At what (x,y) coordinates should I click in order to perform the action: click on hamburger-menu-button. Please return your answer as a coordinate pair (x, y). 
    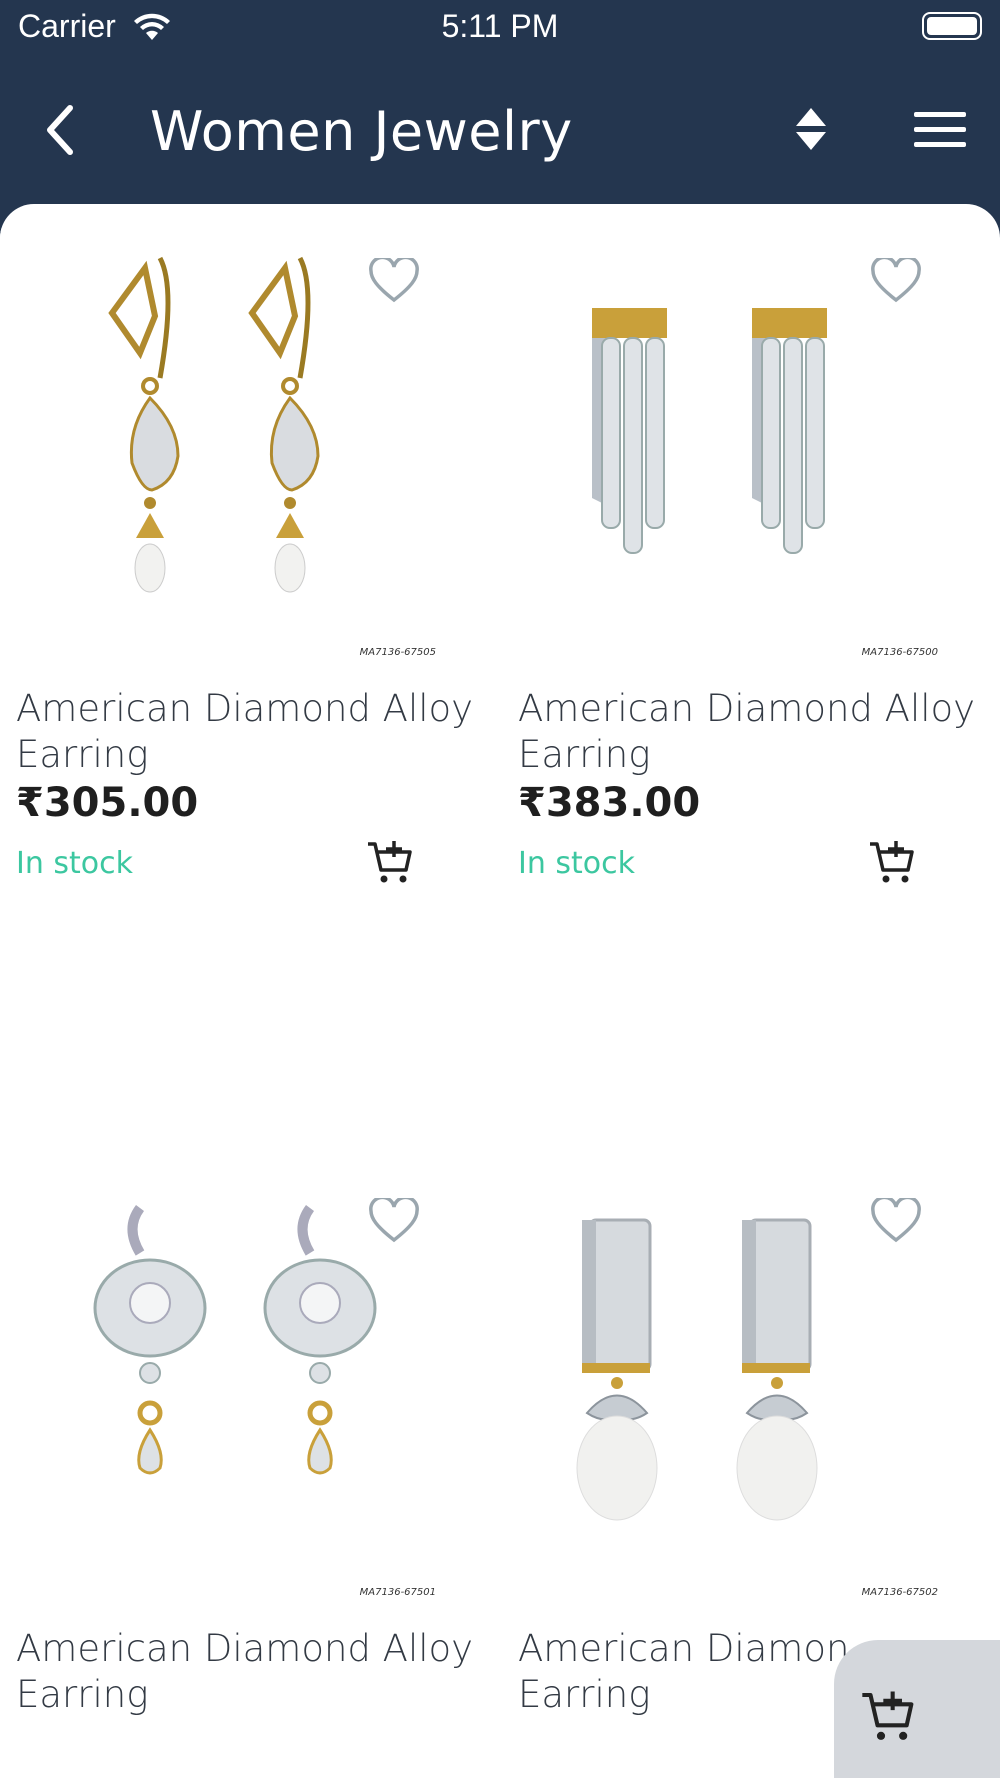
    Looking at the image, I should click on (940, 130).